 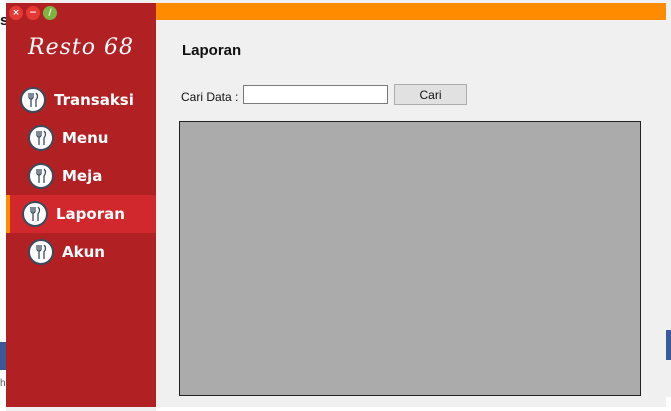 I want to click on page-title: Laporan, so click(x=212, y=50).